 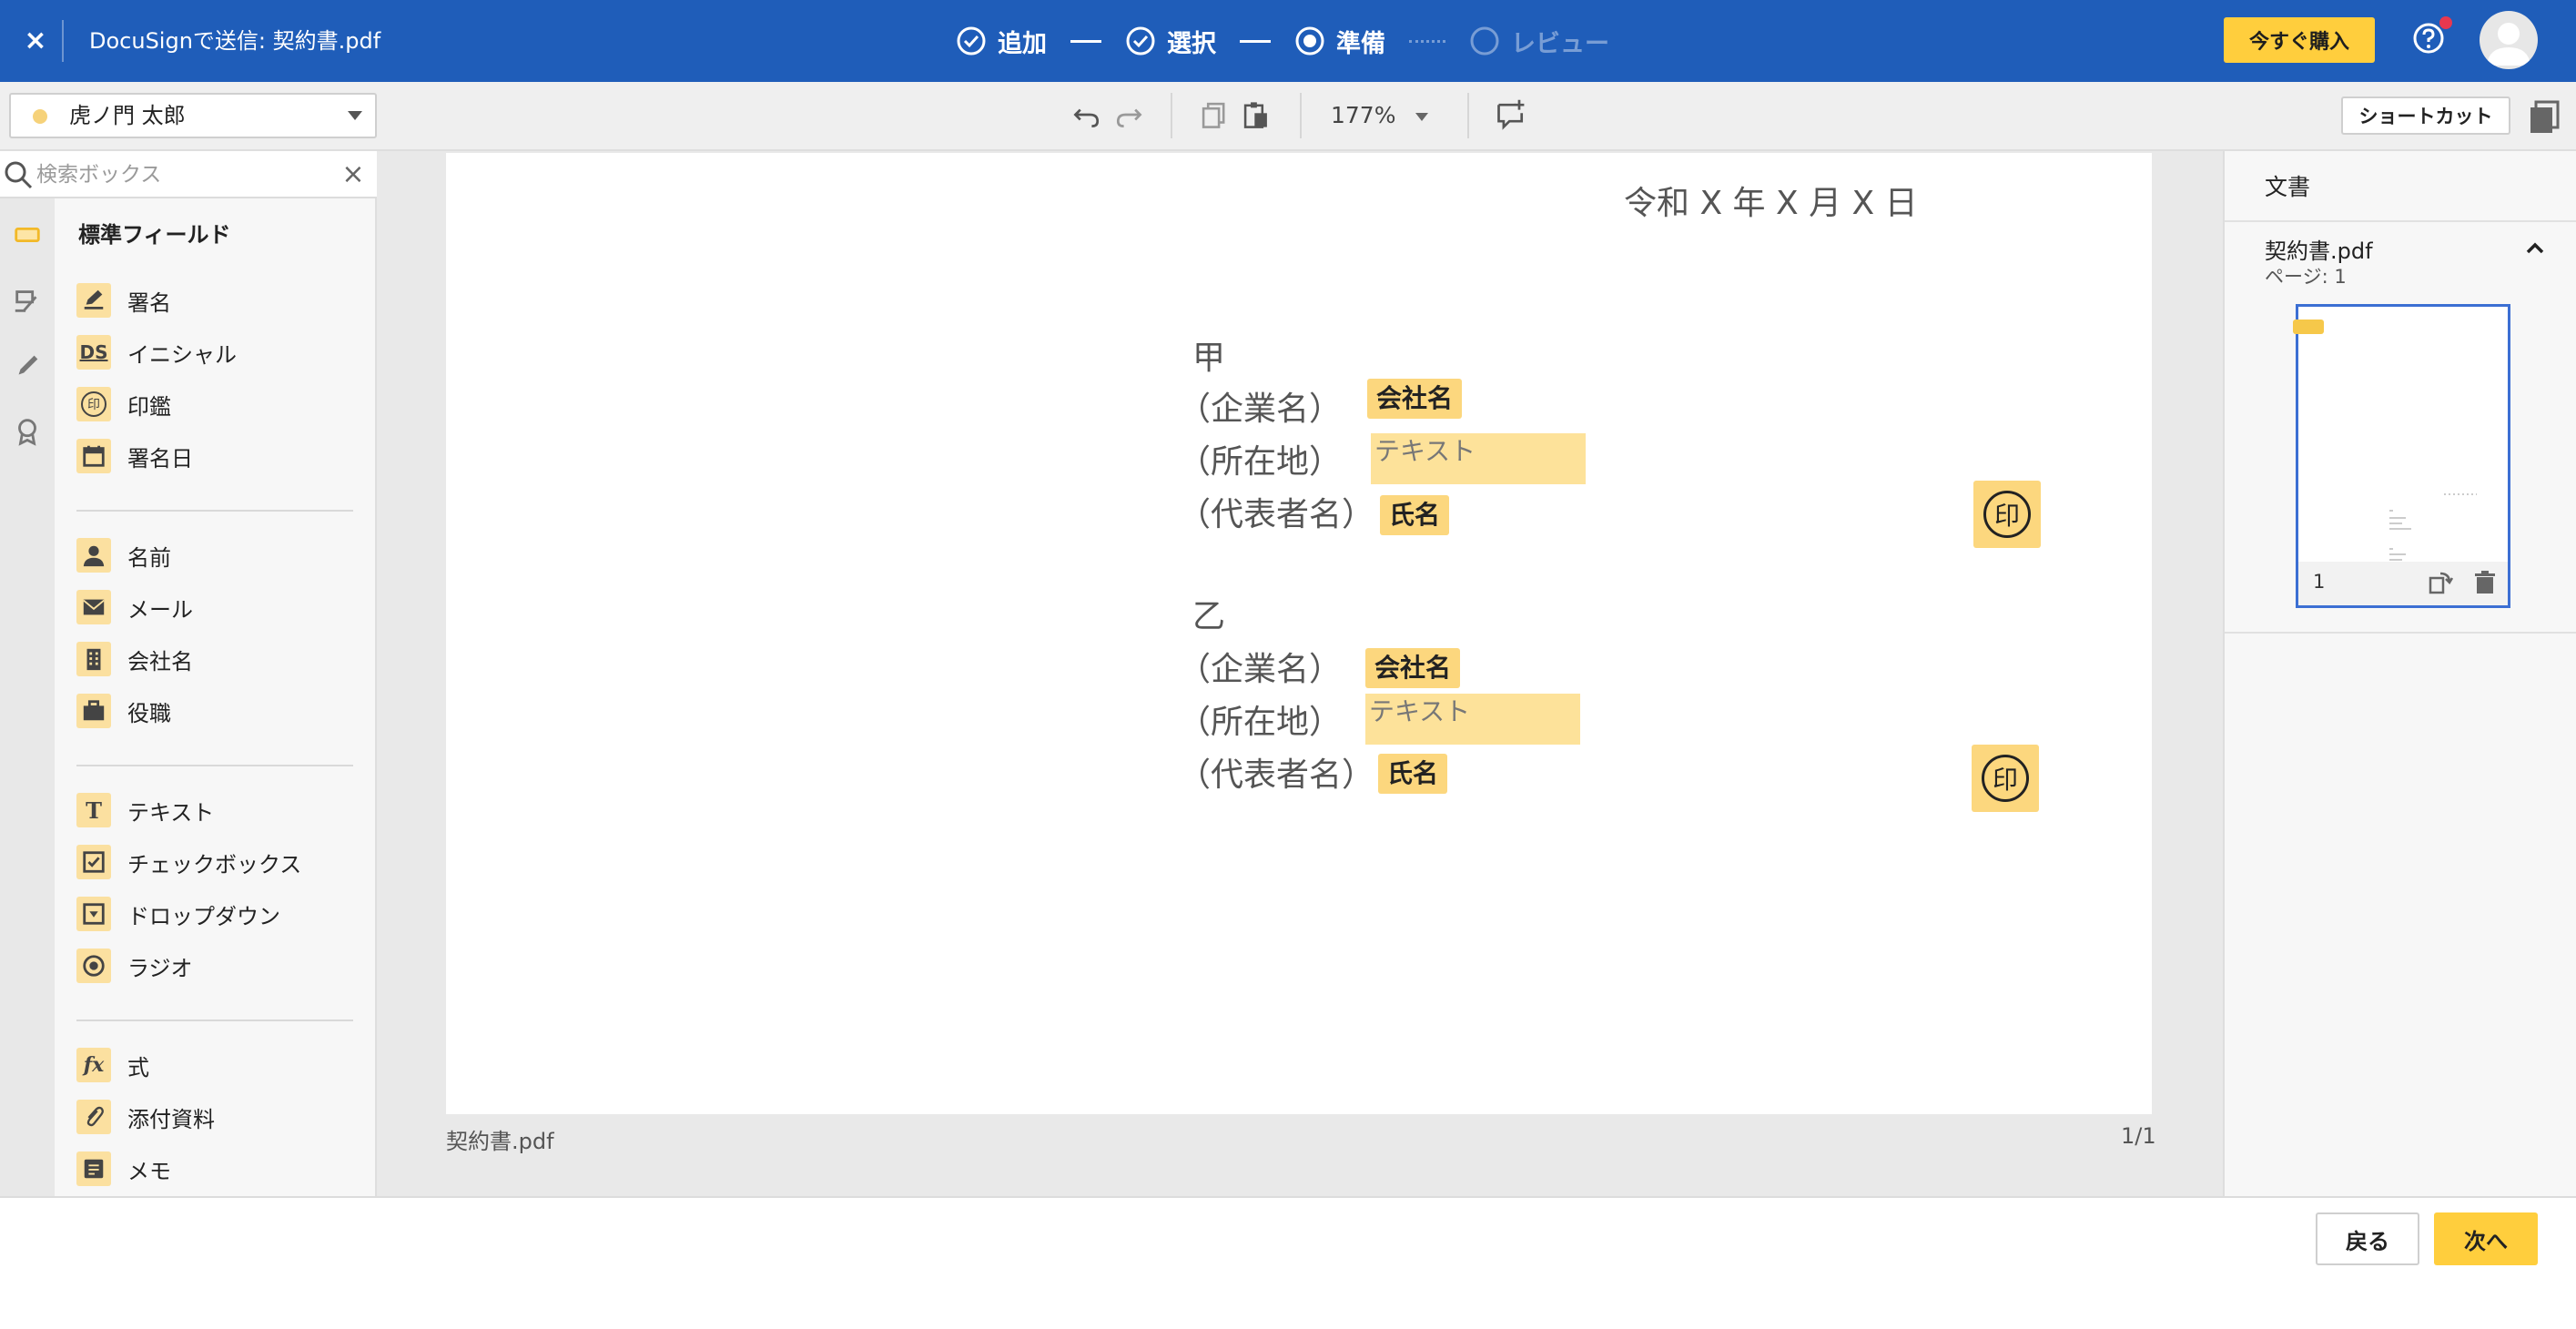 I want to click on field-label: 署名日, so click(x=160, y=459).